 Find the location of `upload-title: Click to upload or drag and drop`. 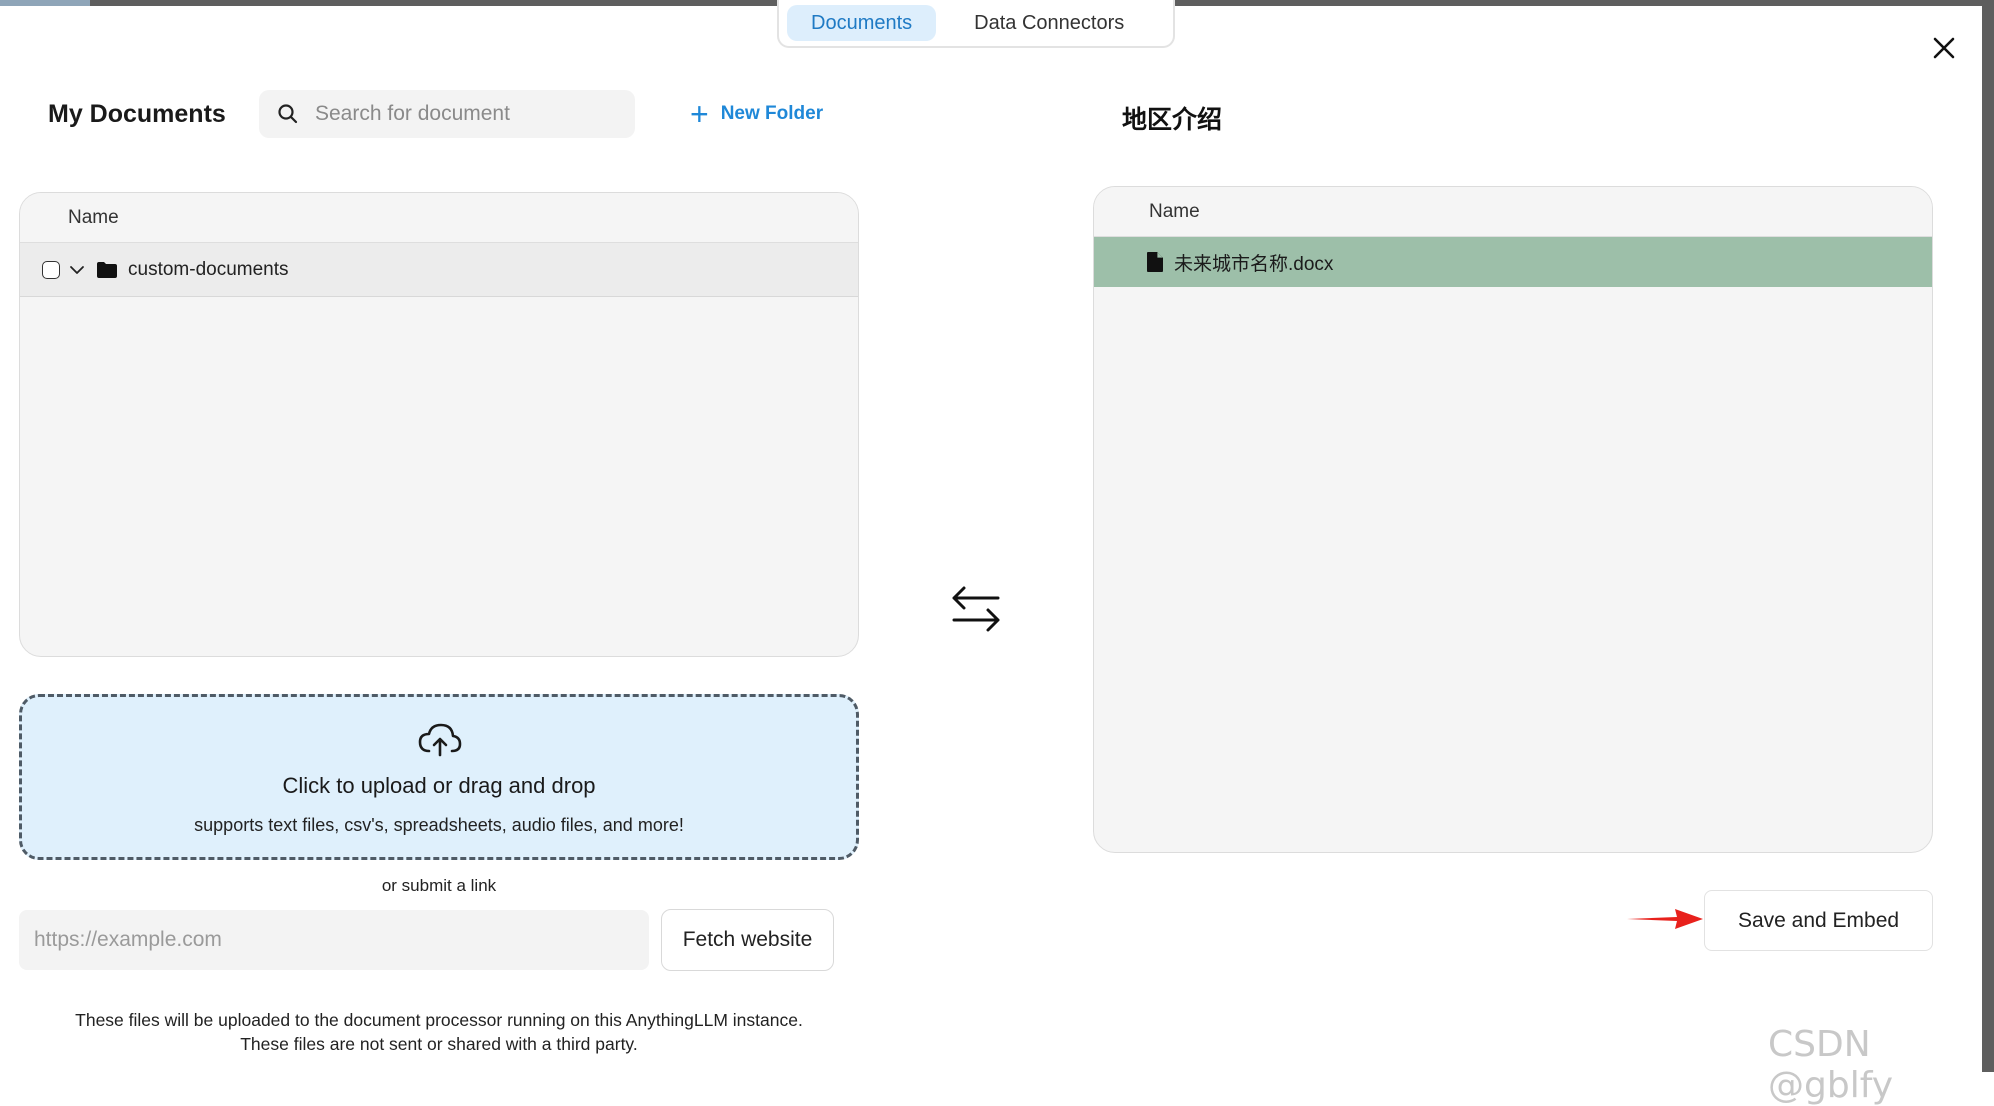

upload-title: Click to upload or drag and drop is located at coordinates (439, 785).